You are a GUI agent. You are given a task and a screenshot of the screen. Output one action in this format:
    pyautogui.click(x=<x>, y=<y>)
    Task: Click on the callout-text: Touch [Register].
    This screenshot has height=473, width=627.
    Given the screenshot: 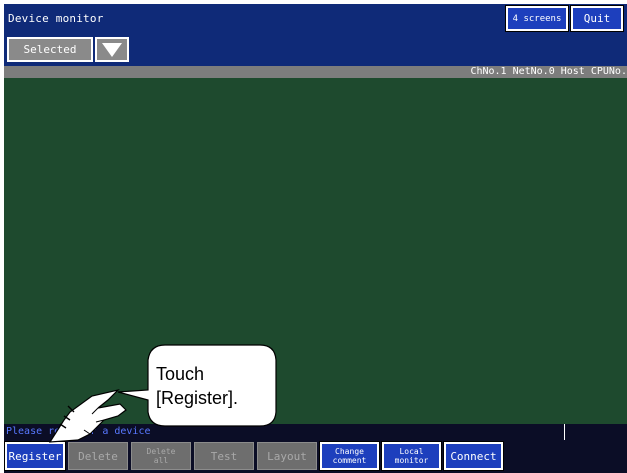 What is the action you would take?
    pyautogui.click(x=197, y=386)
    